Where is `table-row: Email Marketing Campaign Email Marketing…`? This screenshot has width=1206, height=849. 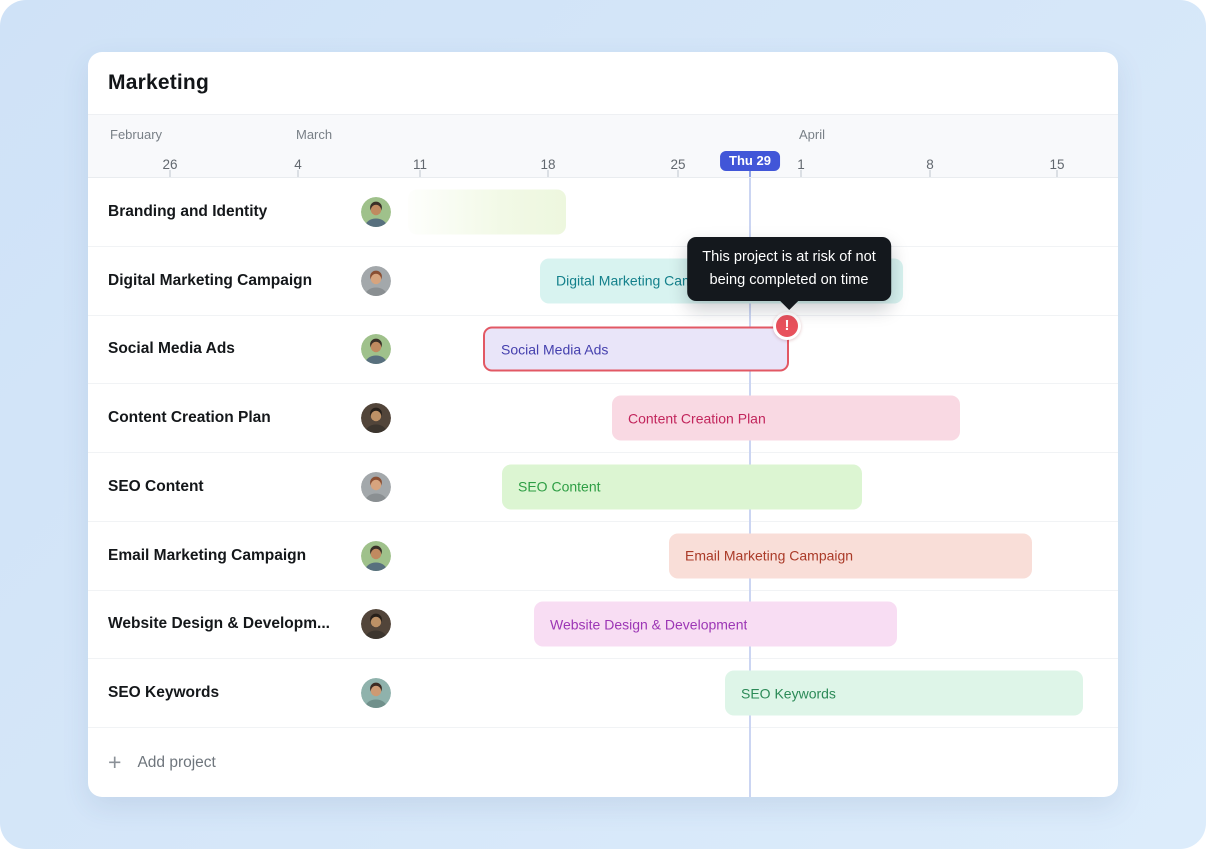
table-row: Email Marketing Campaign Email Marketing… is located at coordinates (603, 556).